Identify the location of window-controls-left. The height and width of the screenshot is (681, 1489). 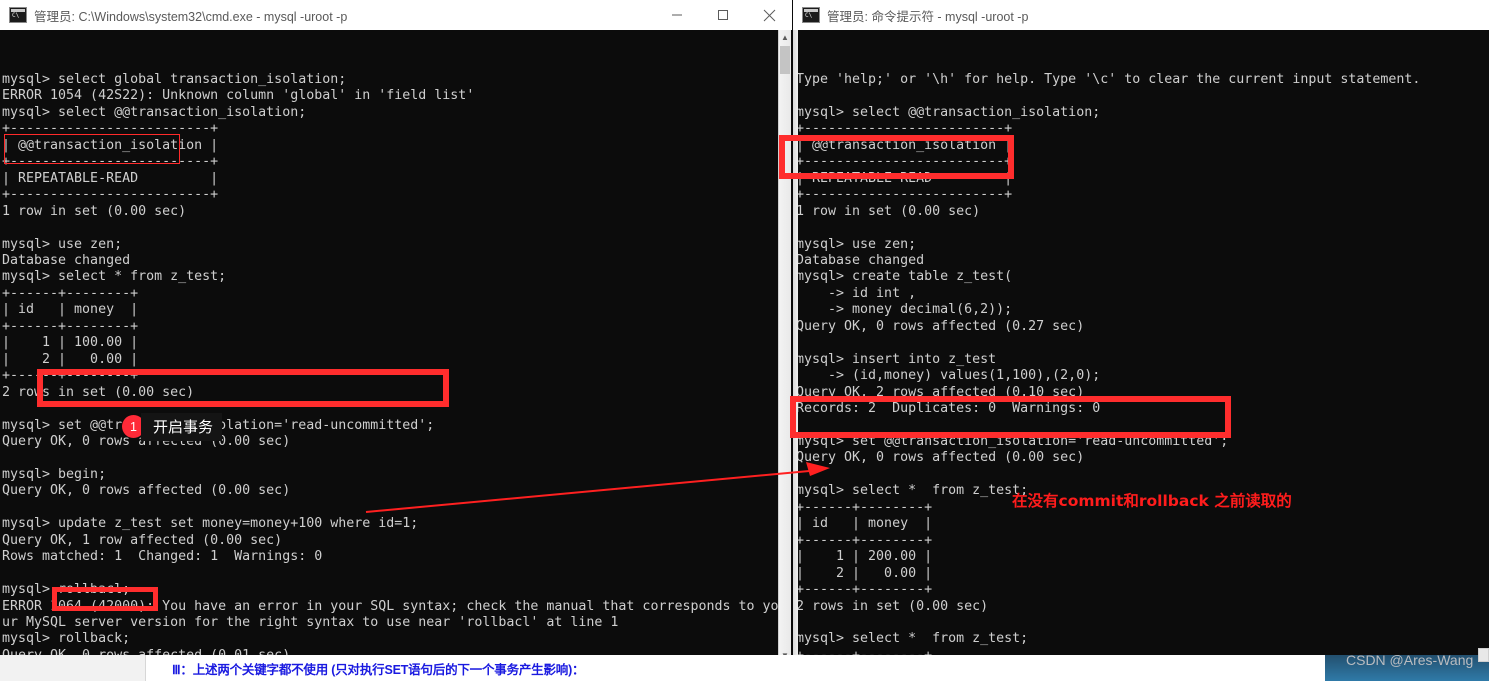
(723, 15).